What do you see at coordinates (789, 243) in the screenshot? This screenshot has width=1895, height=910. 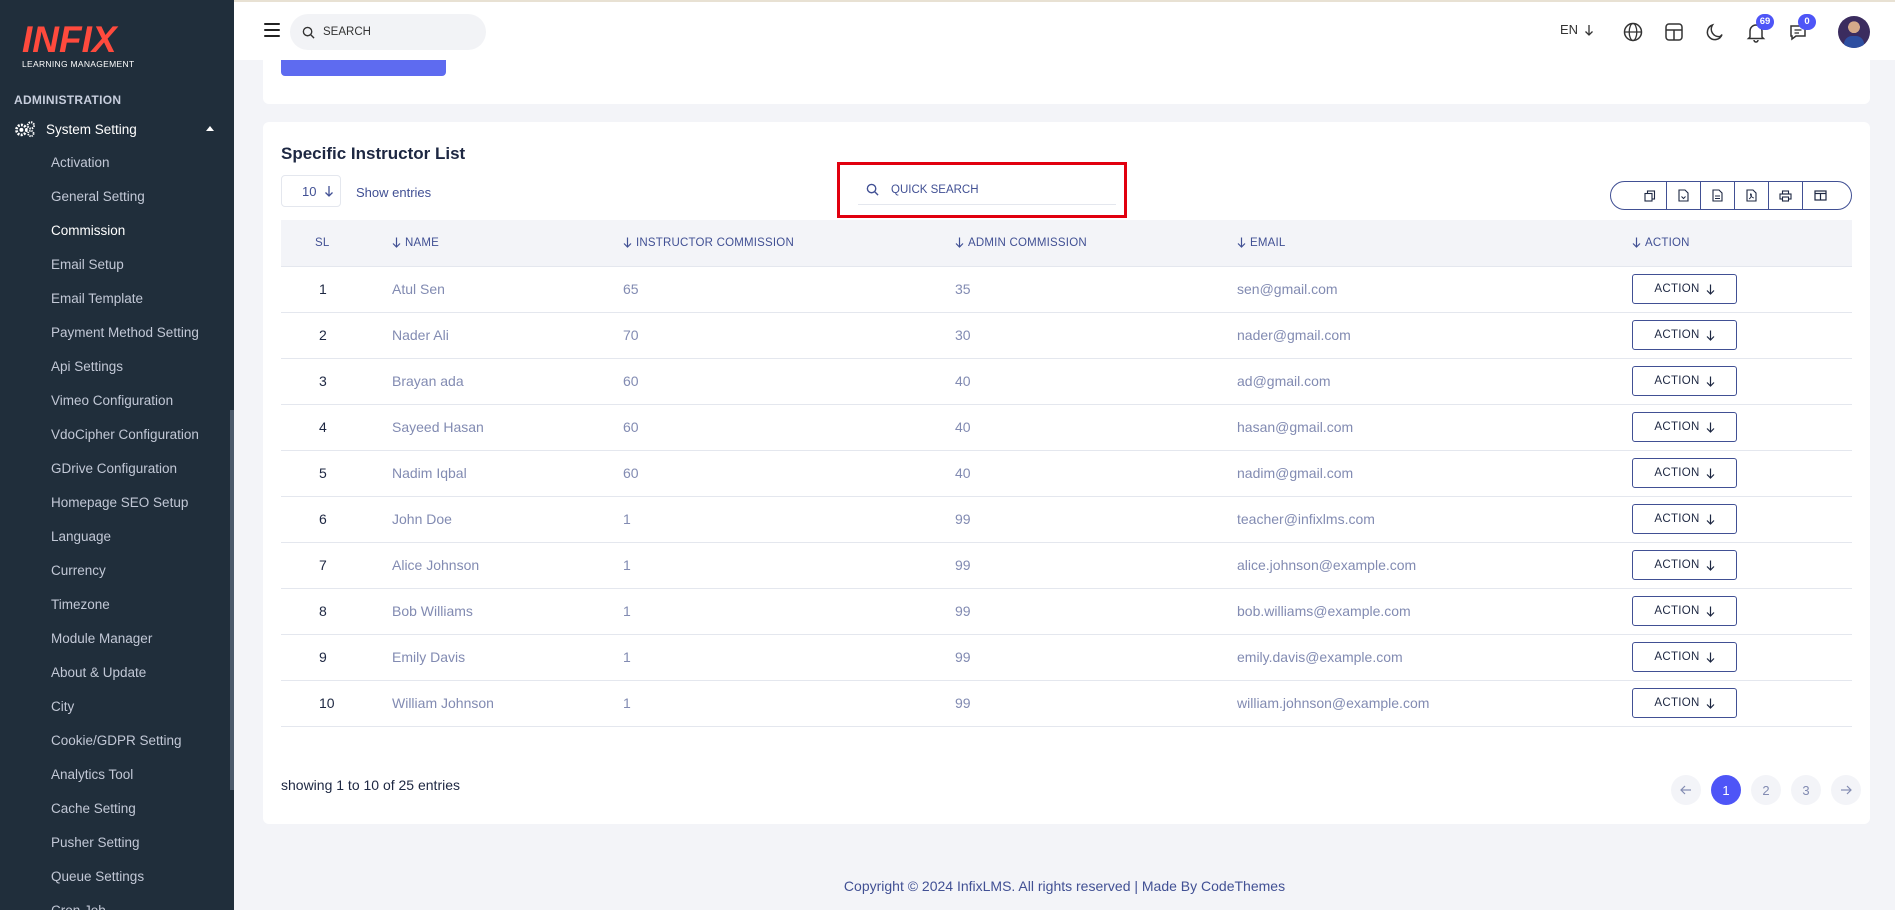 I see `column-header-instructor-commission: INSTRUCTOR COMMISSION` at bounding box center [789, 243].